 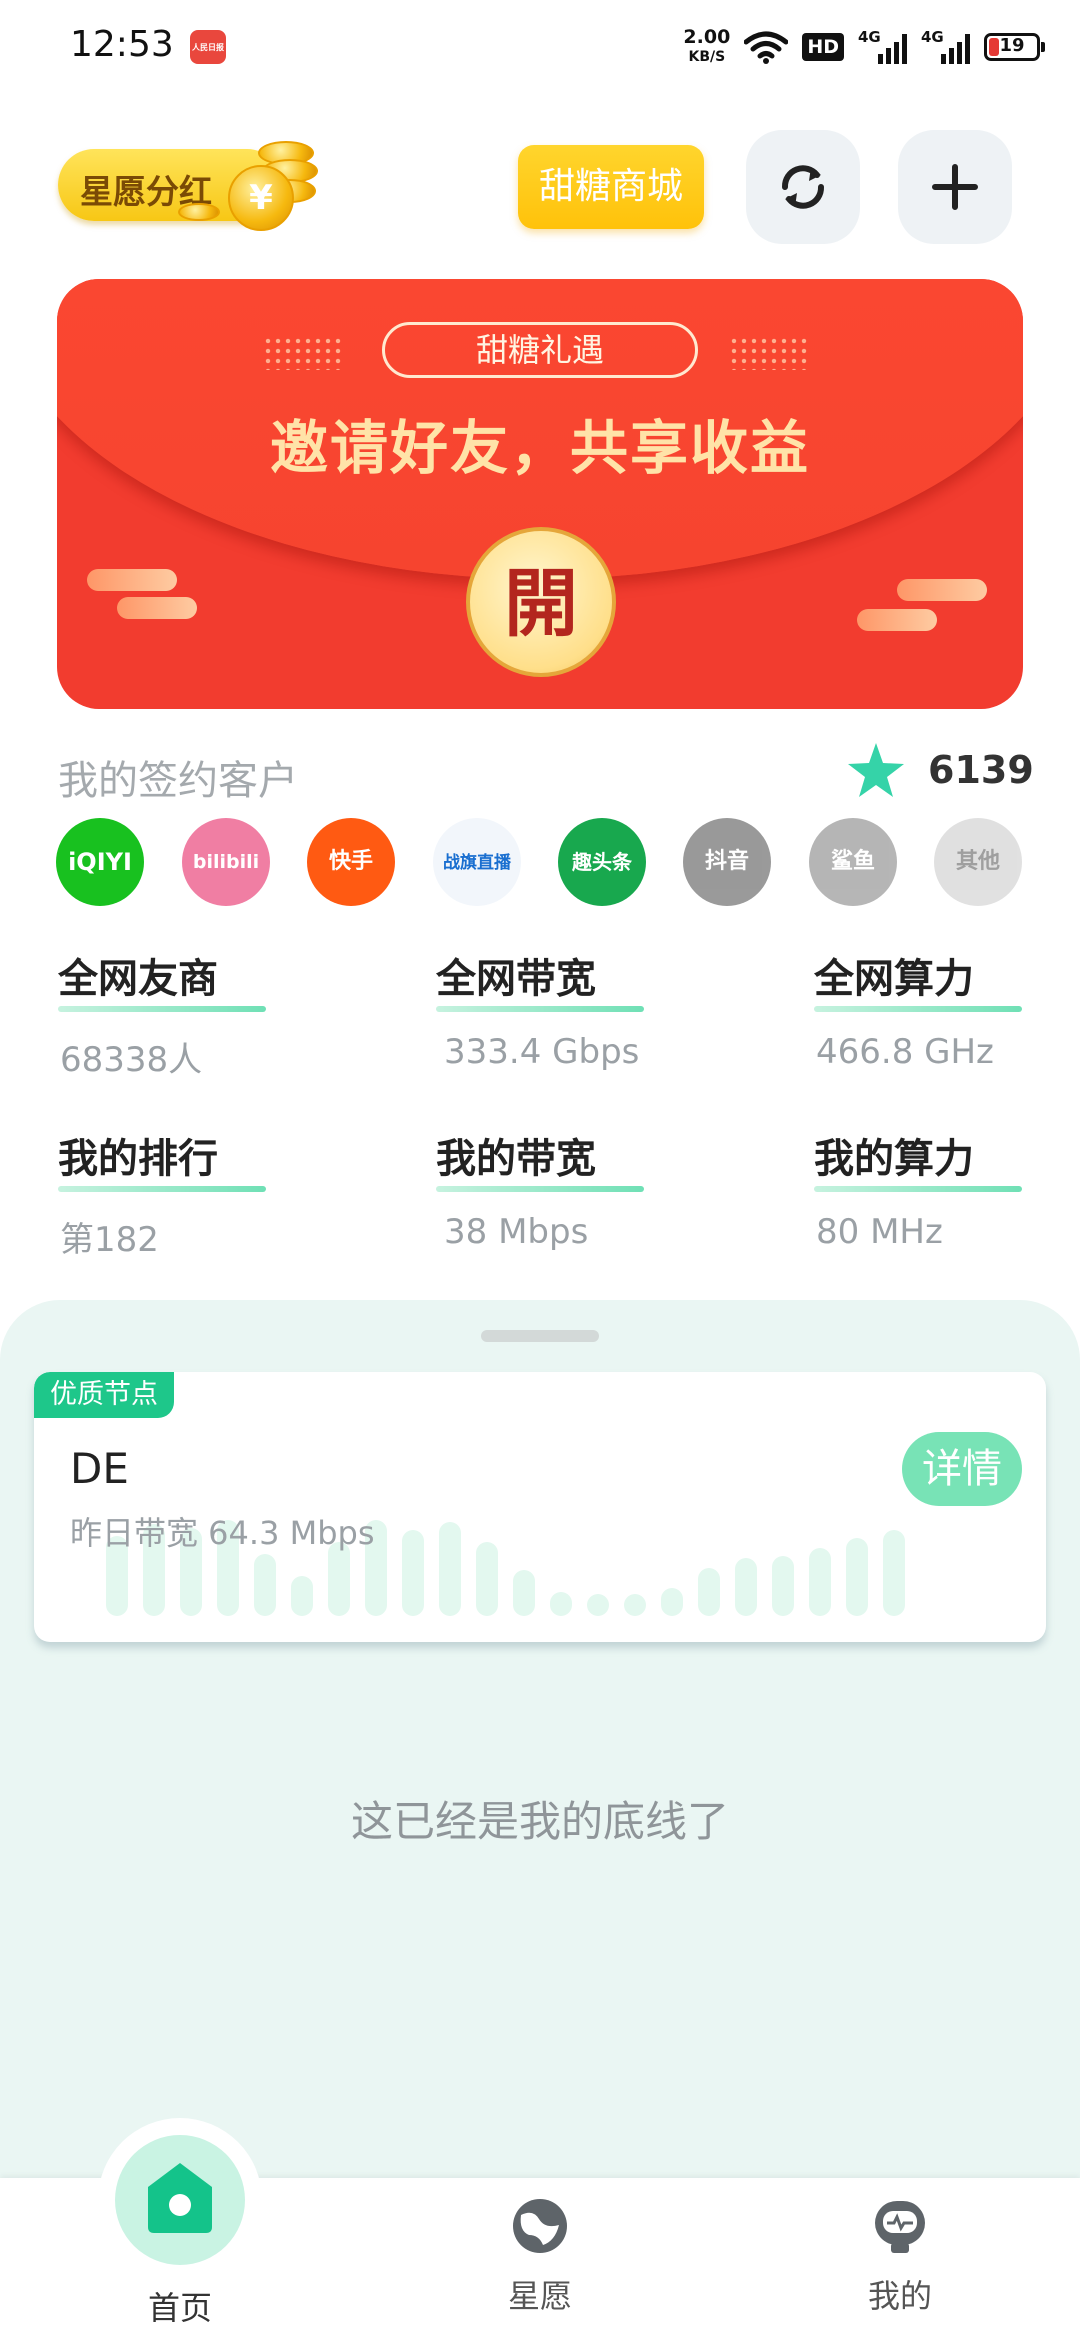 I want to click on stat-value: 38 Mbps, so click(x=516, y=1232).